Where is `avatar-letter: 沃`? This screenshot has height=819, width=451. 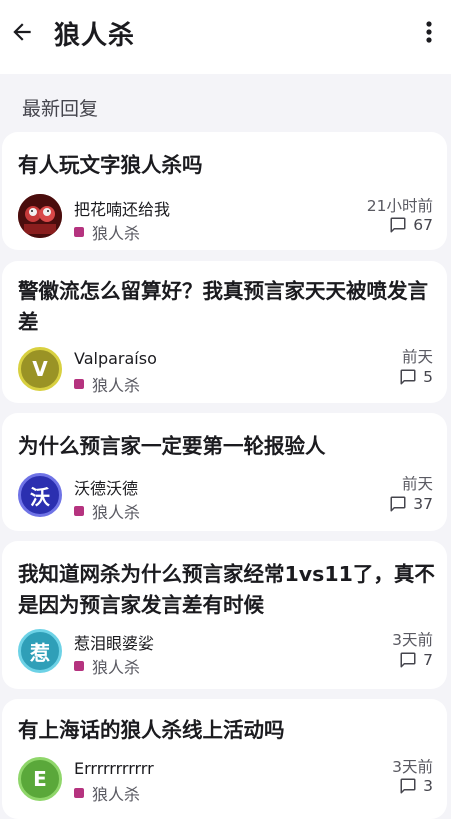 avatar-letter: 沃 is located at coordinates (40, 496).